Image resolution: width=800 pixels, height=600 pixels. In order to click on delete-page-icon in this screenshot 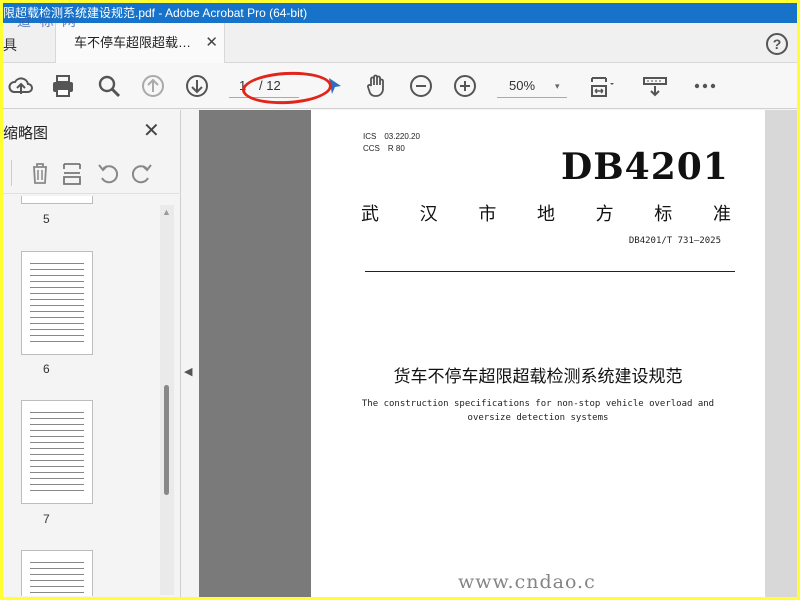, I will do `click(40, 173)`.